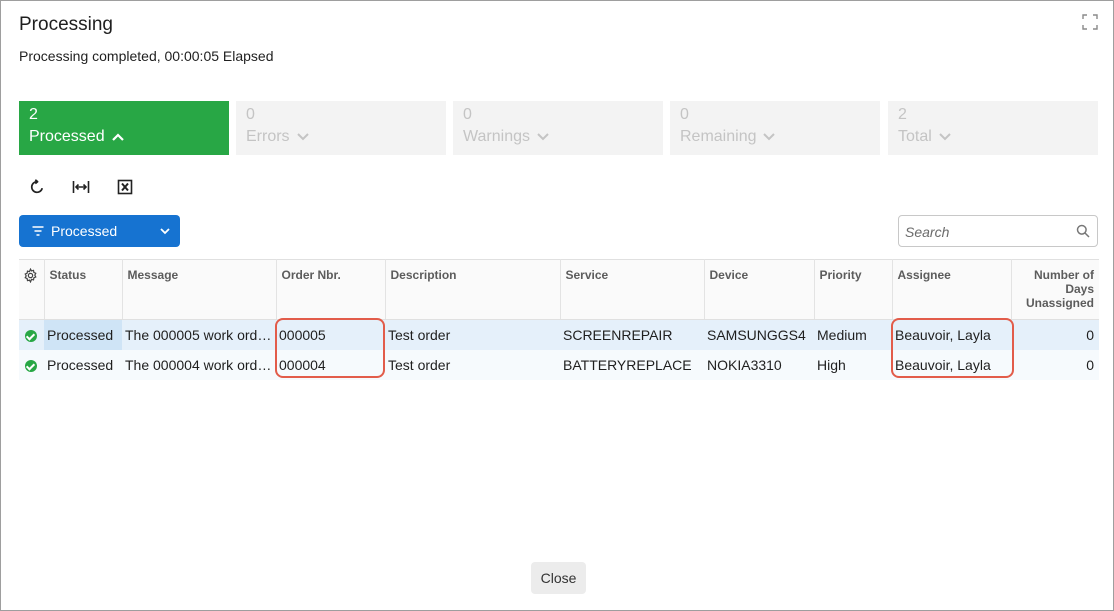 Image resolution: width=1114 pixels, height=611 pixels. I want to click on fit-columns-icon, so click(81, 187).